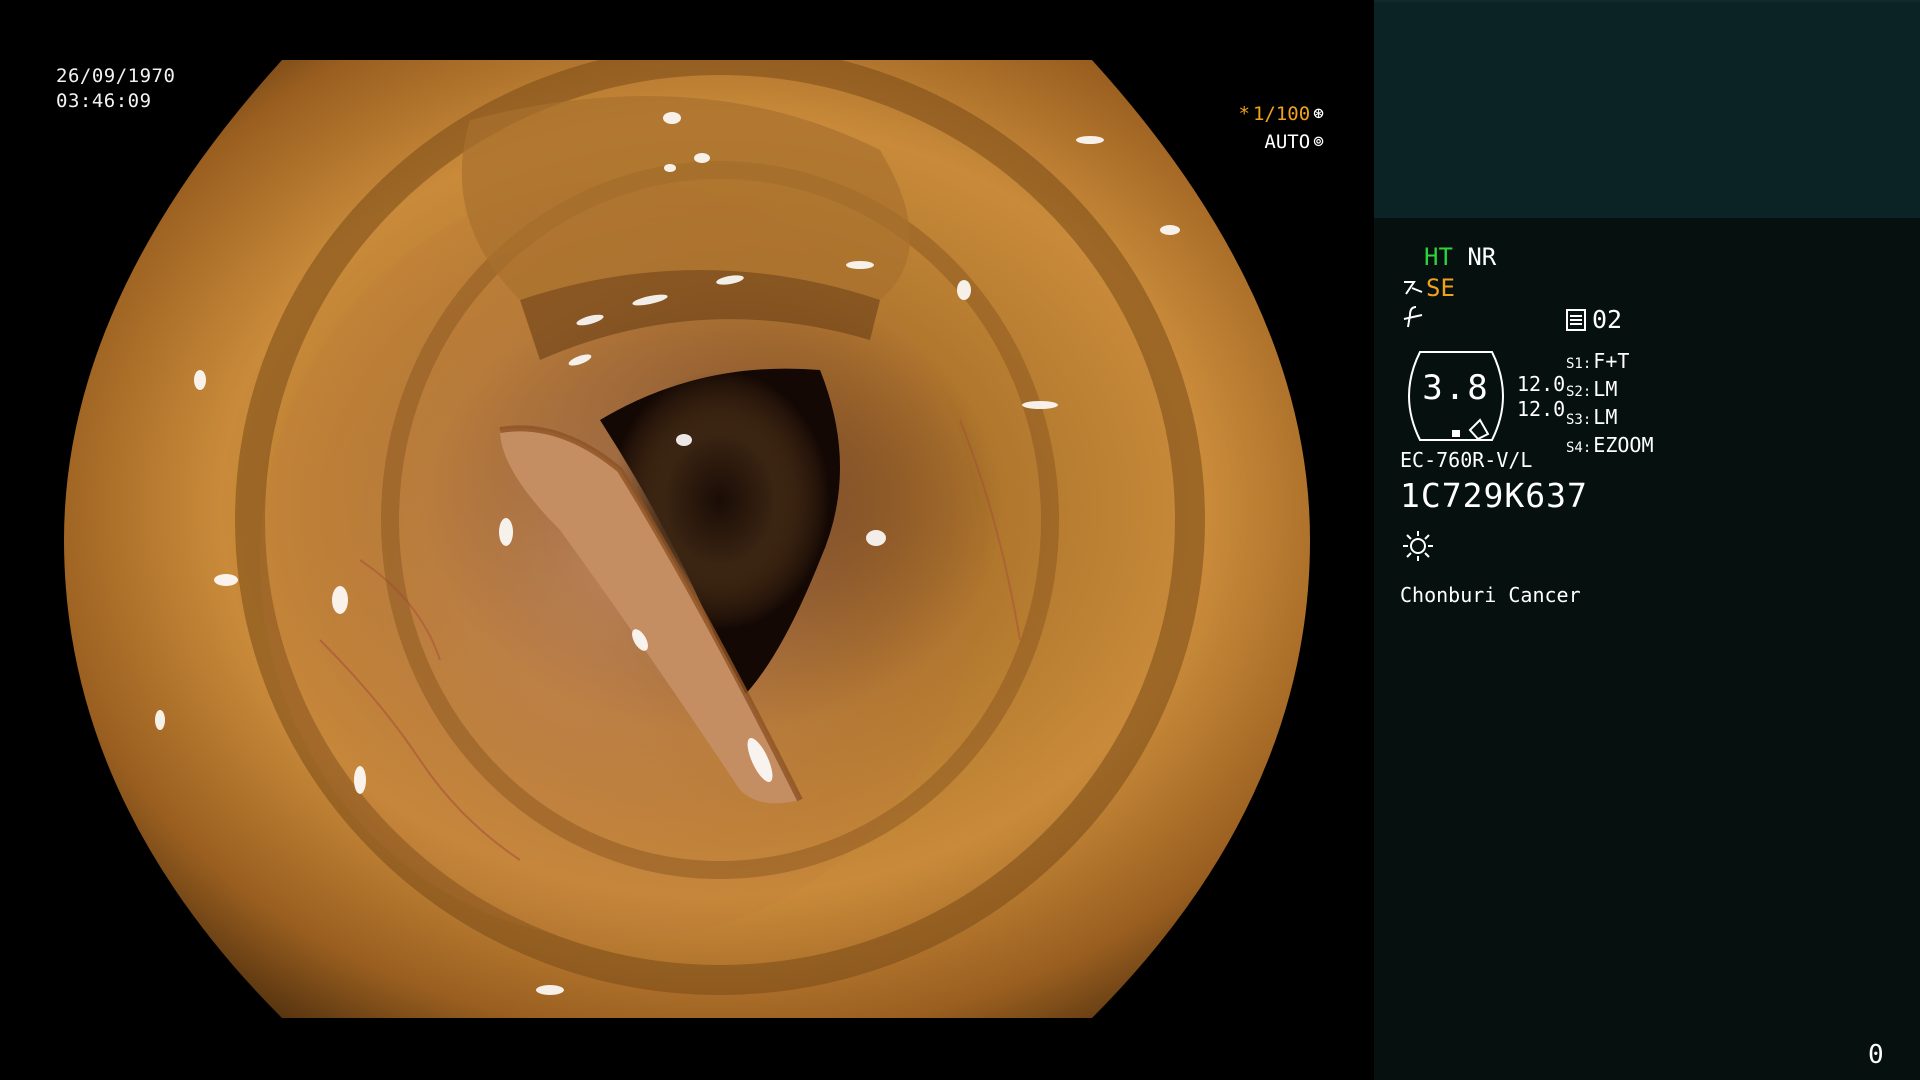  What do you see at coordinates (1598, 361) in the screenshot?
I see `setting-s1: S1: F+T` at bounding box center [1598, 361].